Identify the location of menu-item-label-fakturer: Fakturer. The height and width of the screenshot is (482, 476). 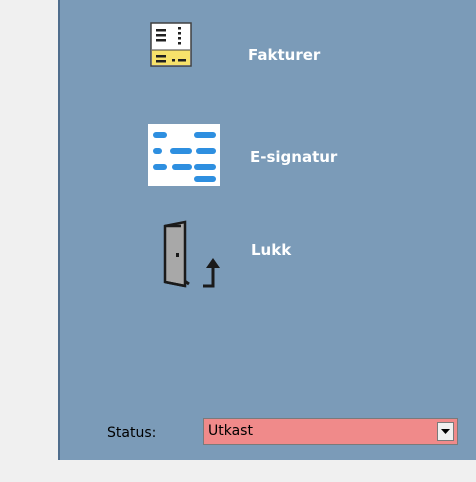
(284, 55).